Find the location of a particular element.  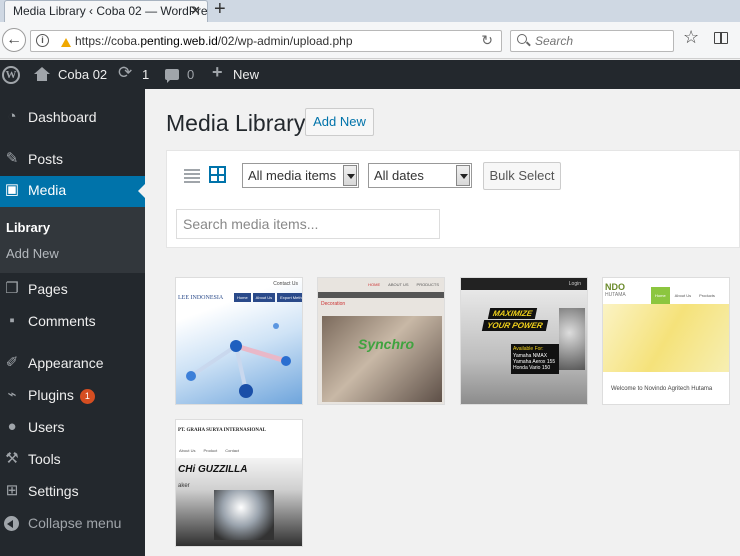

close-tab-icon: ✕ is located at coordinates (195, 11).